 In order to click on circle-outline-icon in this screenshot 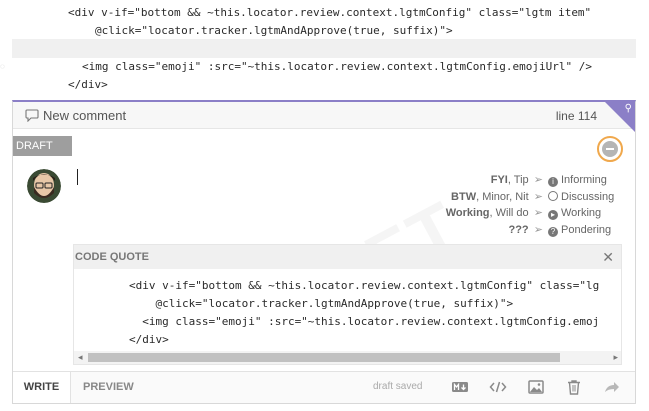, I will do `click(553, 195)`.